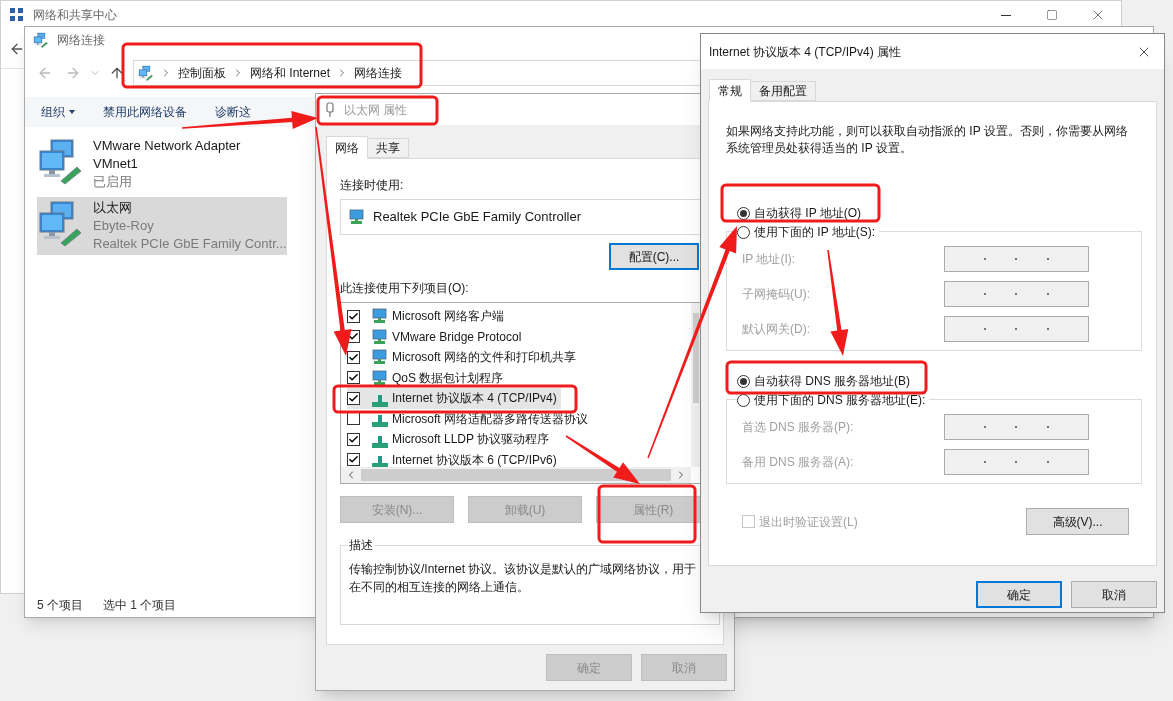 This screenshot has height=701, width=1173. What do you see at coordinates (140, 605) in the screenshot?
I see `status-text: 选中 1 个项目` at bounding box center [140, 605].